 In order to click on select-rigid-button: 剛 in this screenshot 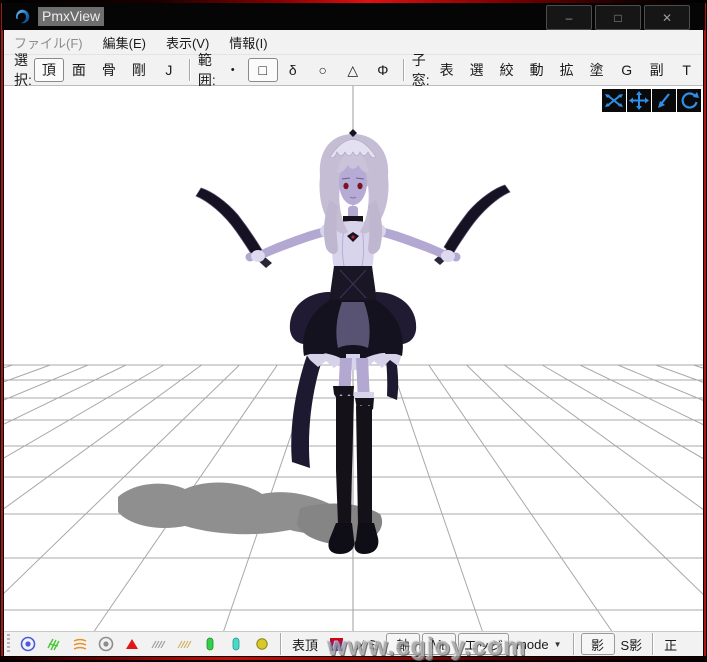, I will do `click(139, 70)`.